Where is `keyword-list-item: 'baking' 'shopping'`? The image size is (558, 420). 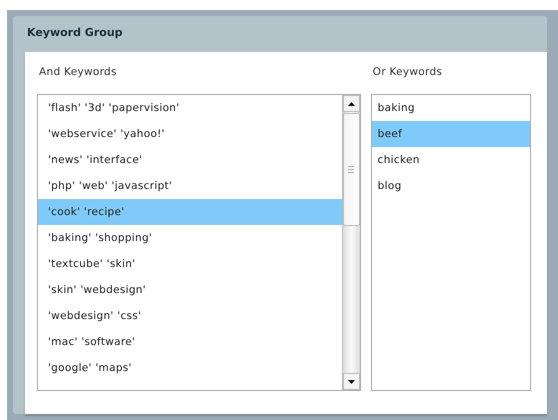
keyword-list-item: 'baking' 'shopping' is located at coordinates (190, 238).